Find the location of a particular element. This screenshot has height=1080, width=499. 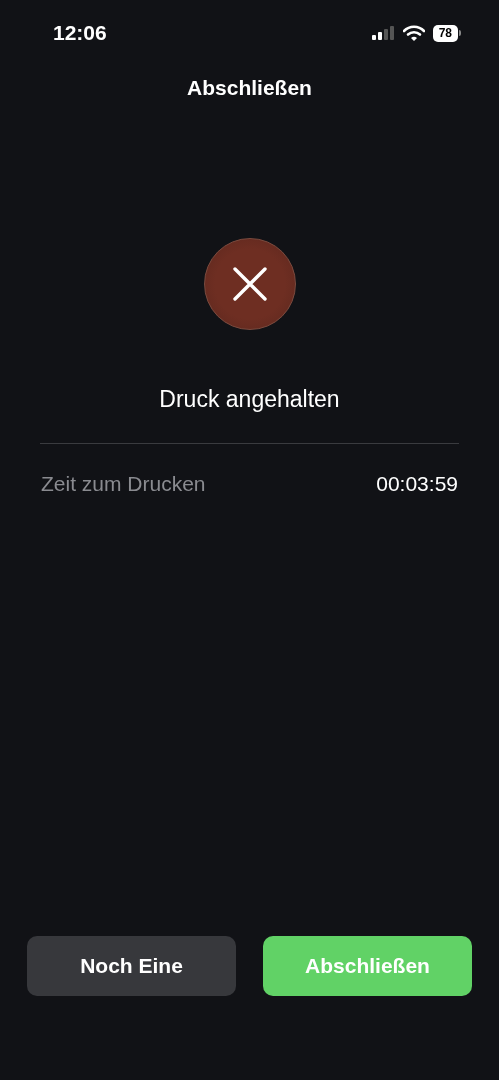

battery-level: 78 is located at coordinates (445, 33).